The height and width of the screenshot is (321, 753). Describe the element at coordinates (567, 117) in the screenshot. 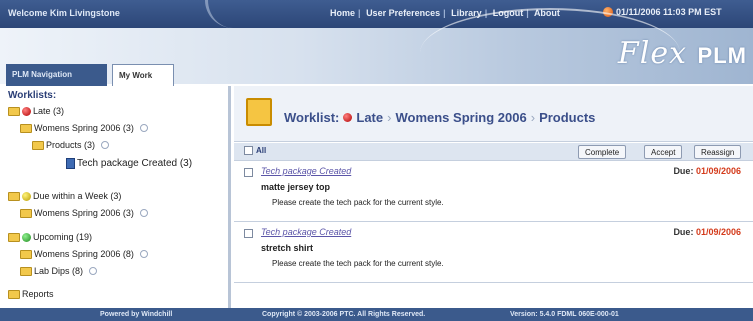

I see `breadcrumb-products: Products` at that location.